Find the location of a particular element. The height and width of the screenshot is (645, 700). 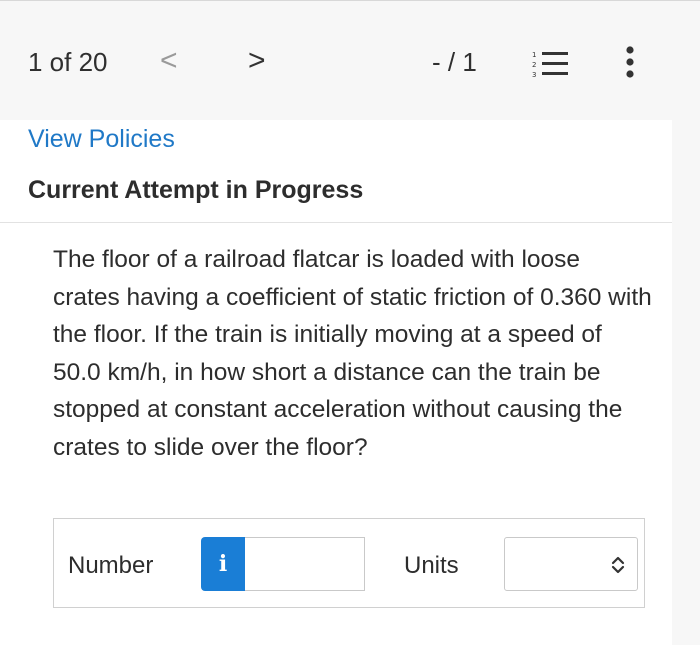

info-button: i is located at coordinates (223, 564).